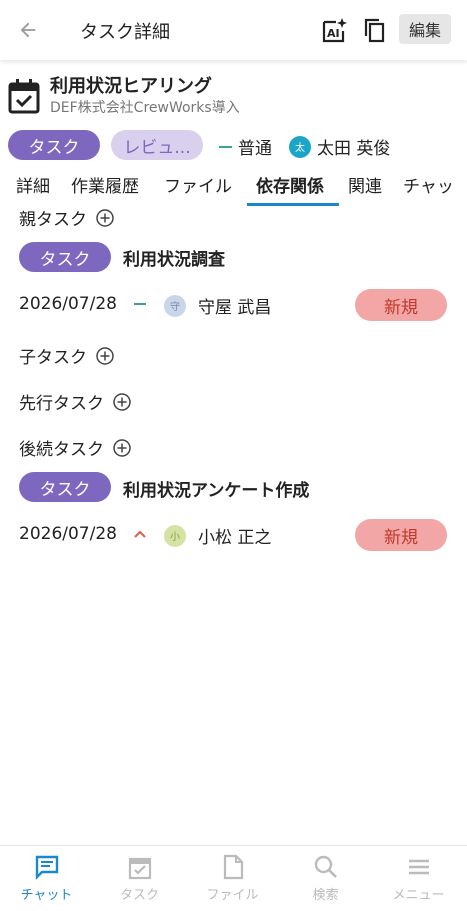 The height and width of the screenshot is (911, 467). Describe the element at coordinates (33, 184) in the screenshot. I see `tab-details: 詳細` at that location.